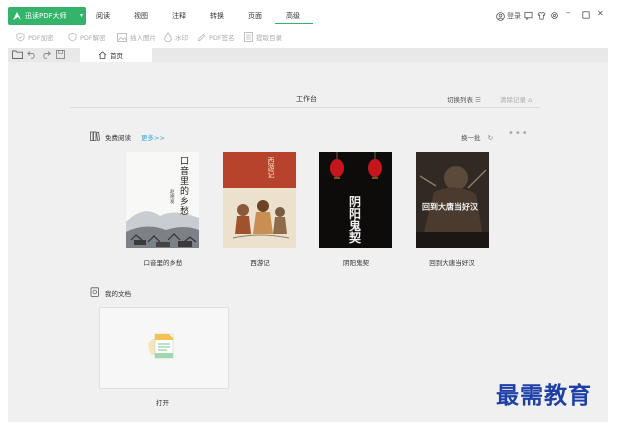 The image size is (617, 423). Describe the element at coordinates (46, 54) in the screenshot. I see `redo-icon` at that location.